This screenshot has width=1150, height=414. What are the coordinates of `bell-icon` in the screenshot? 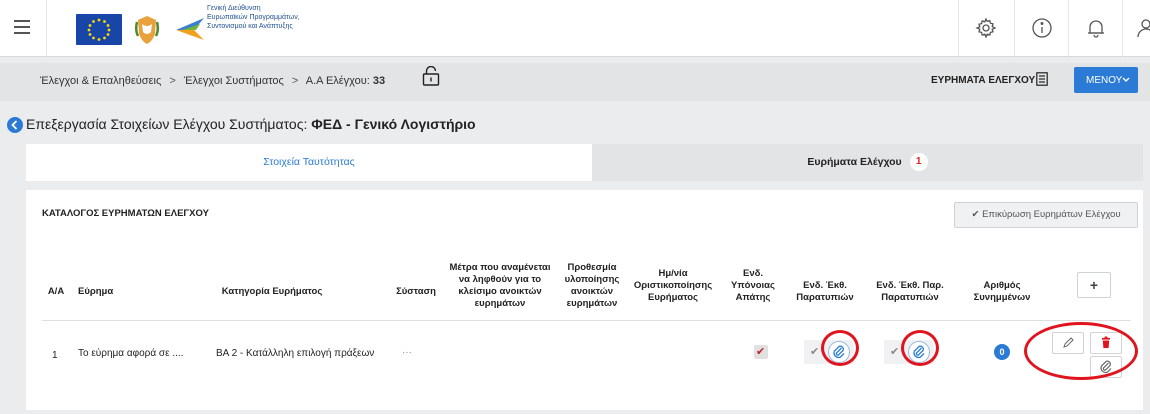 It's located at (1096, 28).